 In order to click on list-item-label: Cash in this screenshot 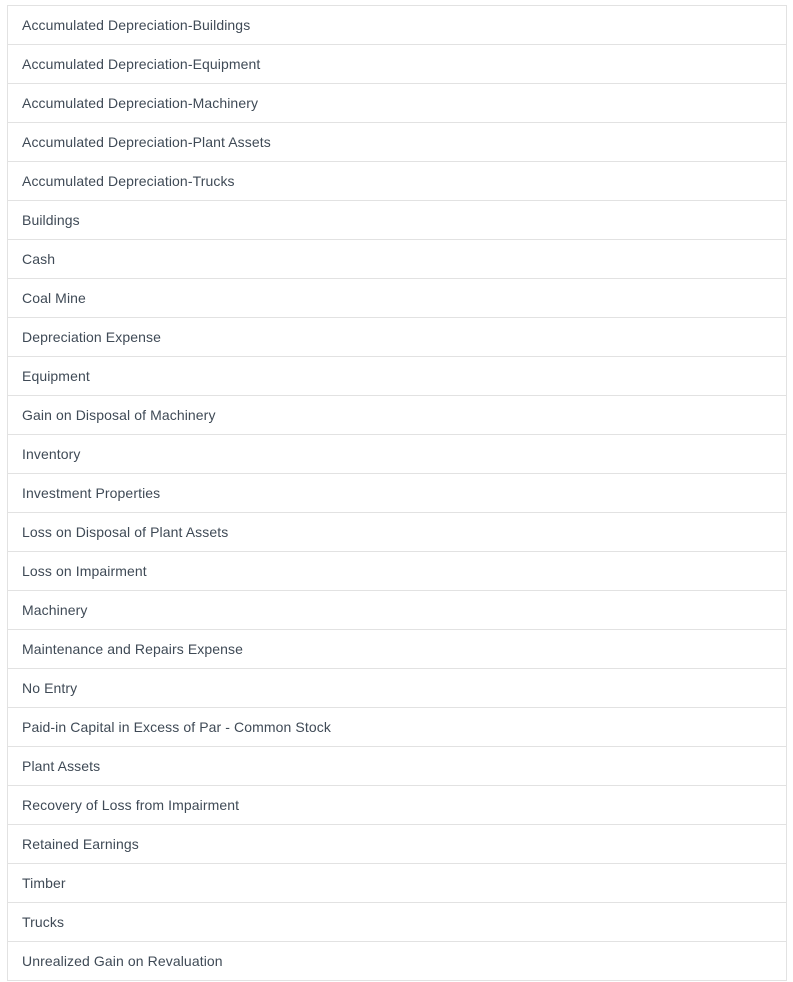, I will do `click(39, 259)`.